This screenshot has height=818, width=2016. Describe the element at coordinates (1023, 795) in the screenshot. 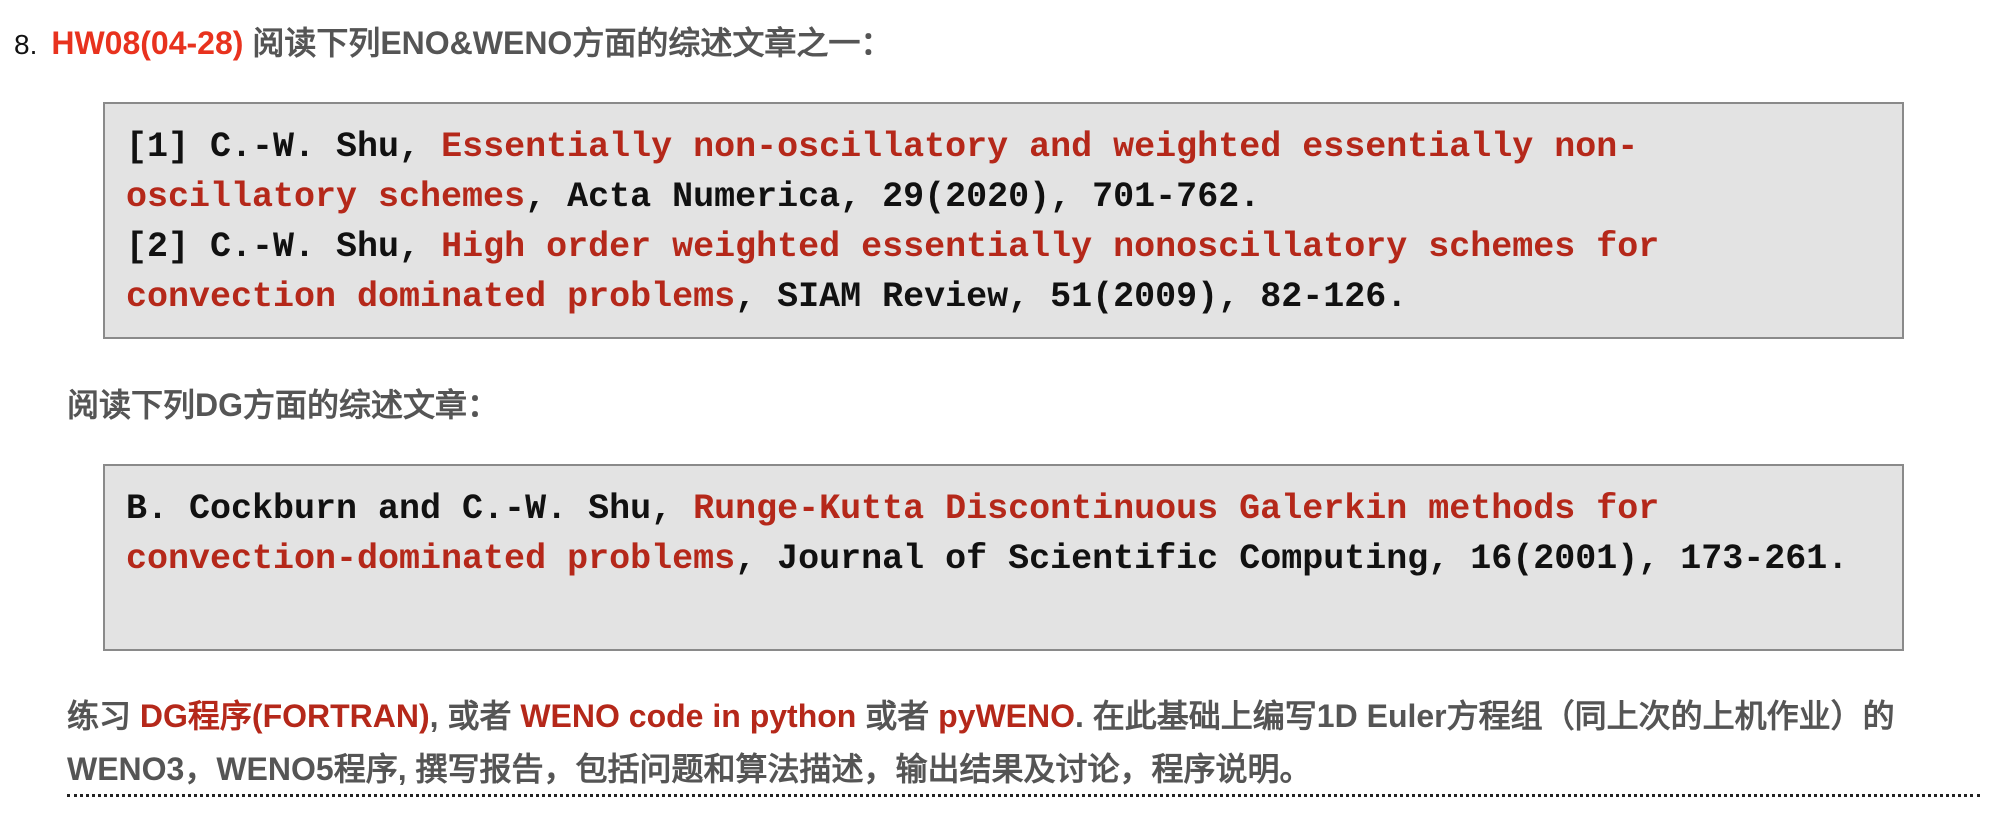

I see `dotted-divider` at that location.